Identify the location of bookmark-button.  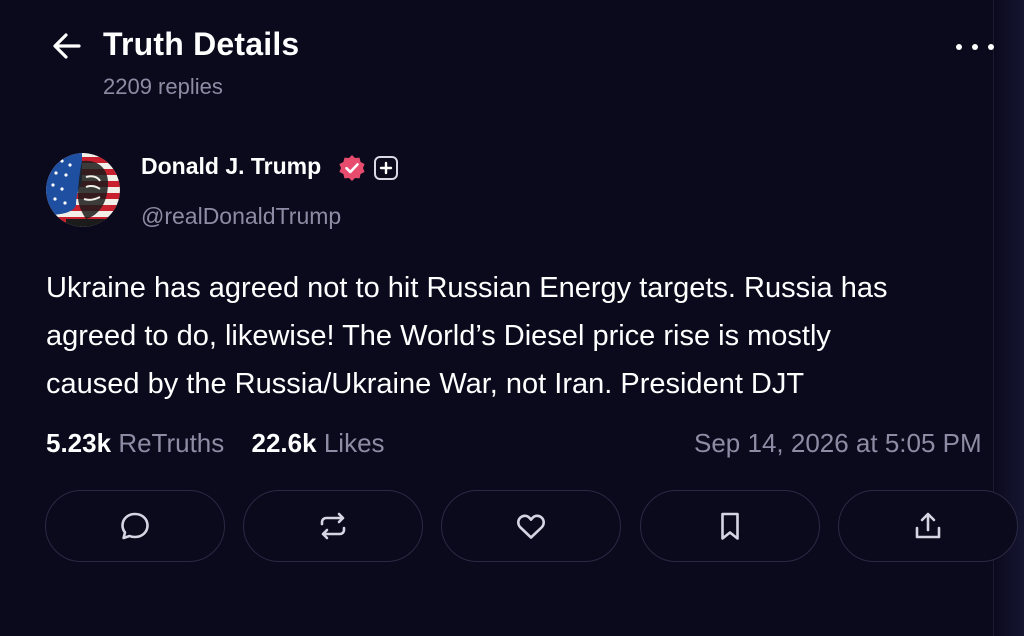
(730, 526).